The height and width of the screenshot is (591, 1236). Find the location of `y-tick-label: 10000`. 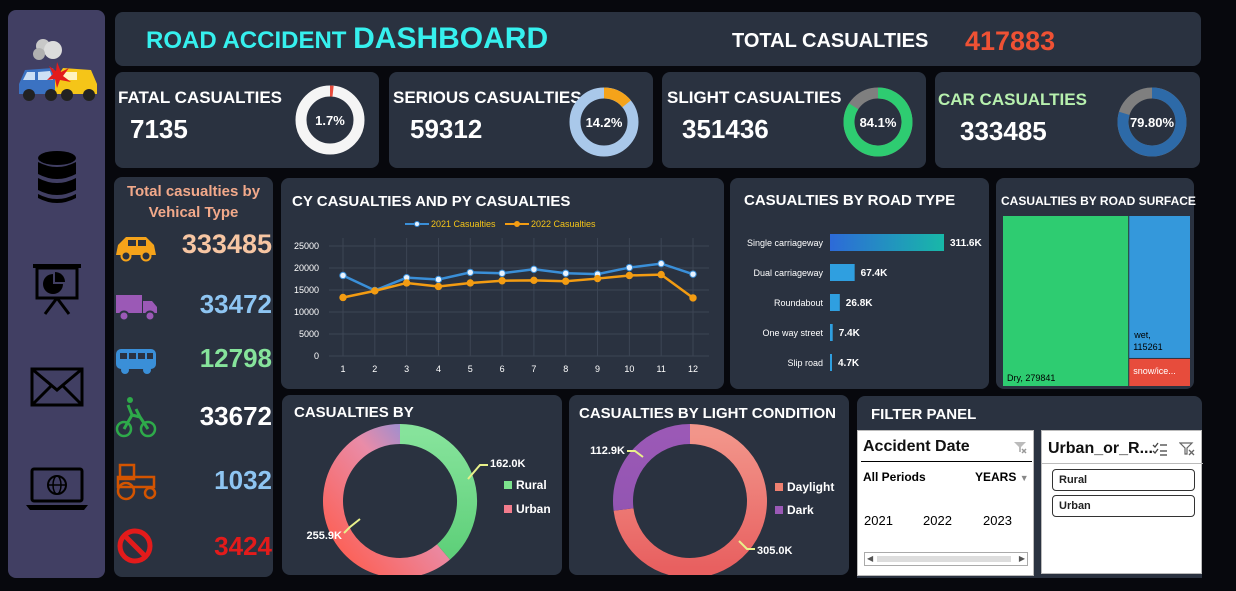

y-tick-label: 10000 is located at coordinates (306, 312).